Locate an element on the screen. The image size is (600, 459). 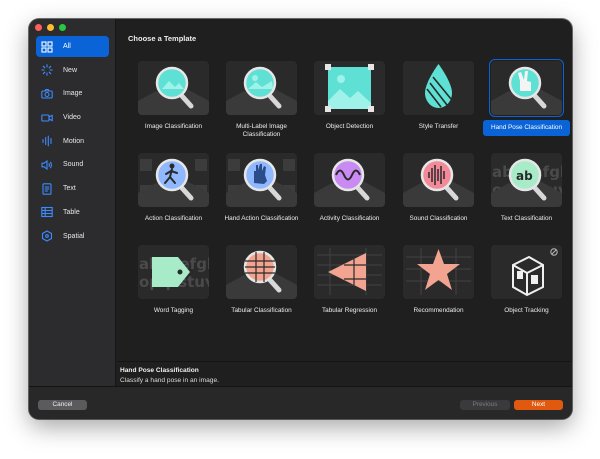
tabular-regression-icon is located at coordinates (349, 272).